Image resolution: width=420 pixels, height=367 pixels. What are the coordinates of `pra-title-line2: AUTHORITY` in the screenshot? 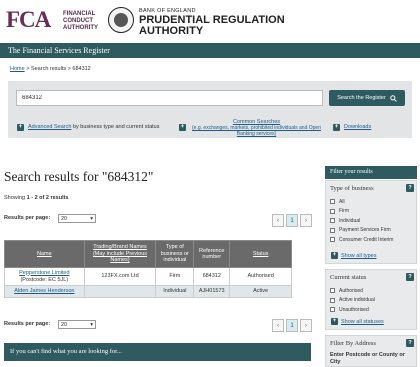 It's located at (171, 31).